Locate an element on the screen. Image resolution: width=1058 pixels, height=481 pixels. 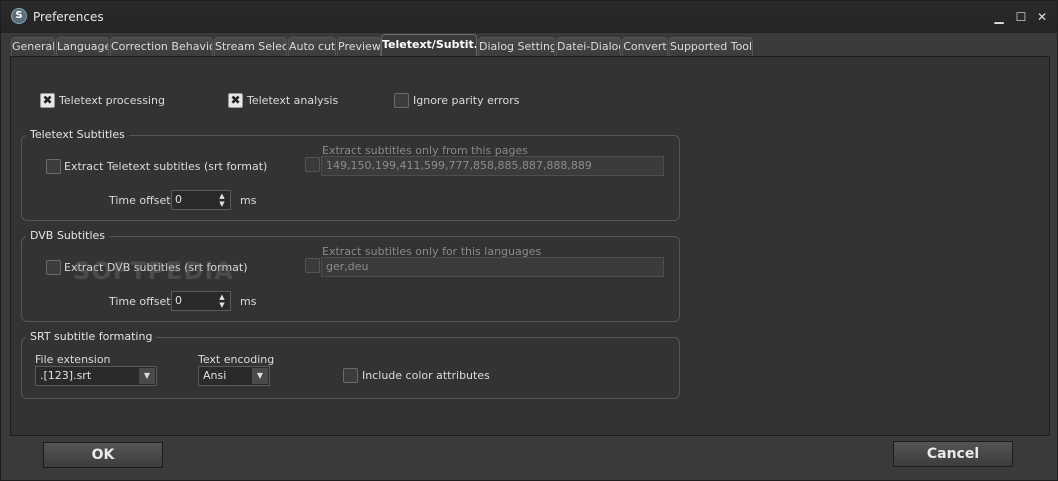
tab-general: General is located at coordinates (33, 47).